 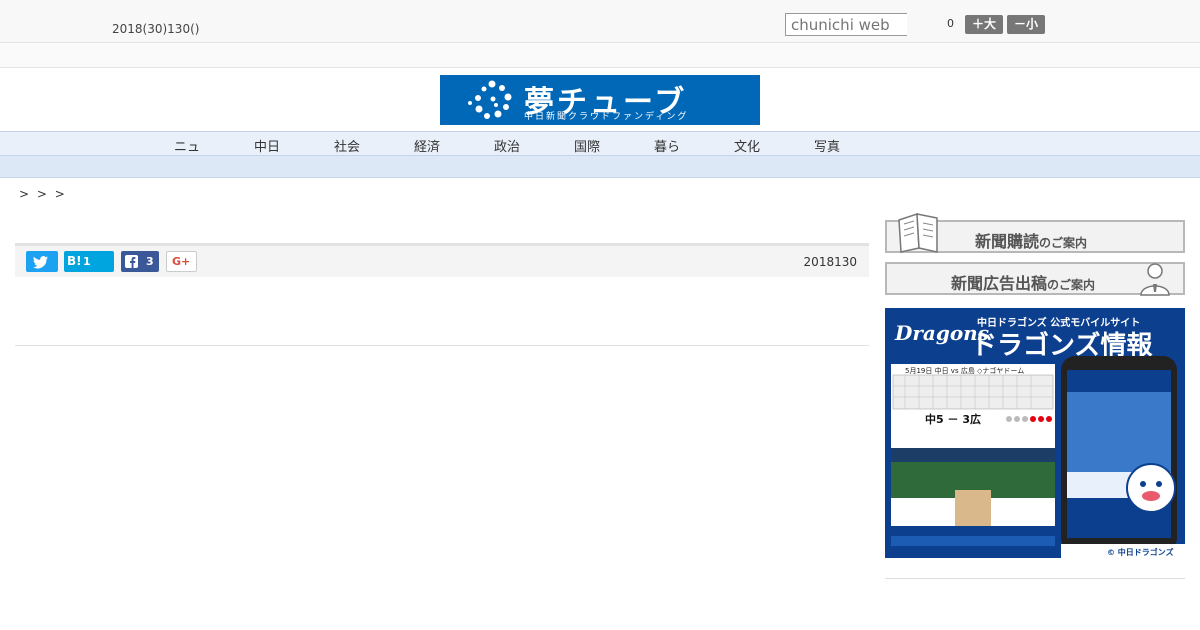 I want to click on hatena-bookmark-button: B! 1, so click(x=89, y=261).